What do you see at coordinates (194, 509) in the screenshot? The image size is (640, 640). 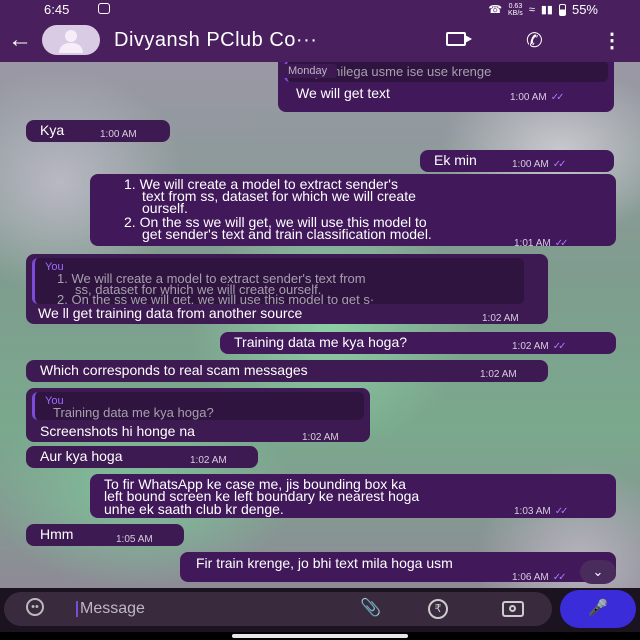 I see `message-text-line: unhe ek saath club kr denge.` at bounding box center [194, 509].